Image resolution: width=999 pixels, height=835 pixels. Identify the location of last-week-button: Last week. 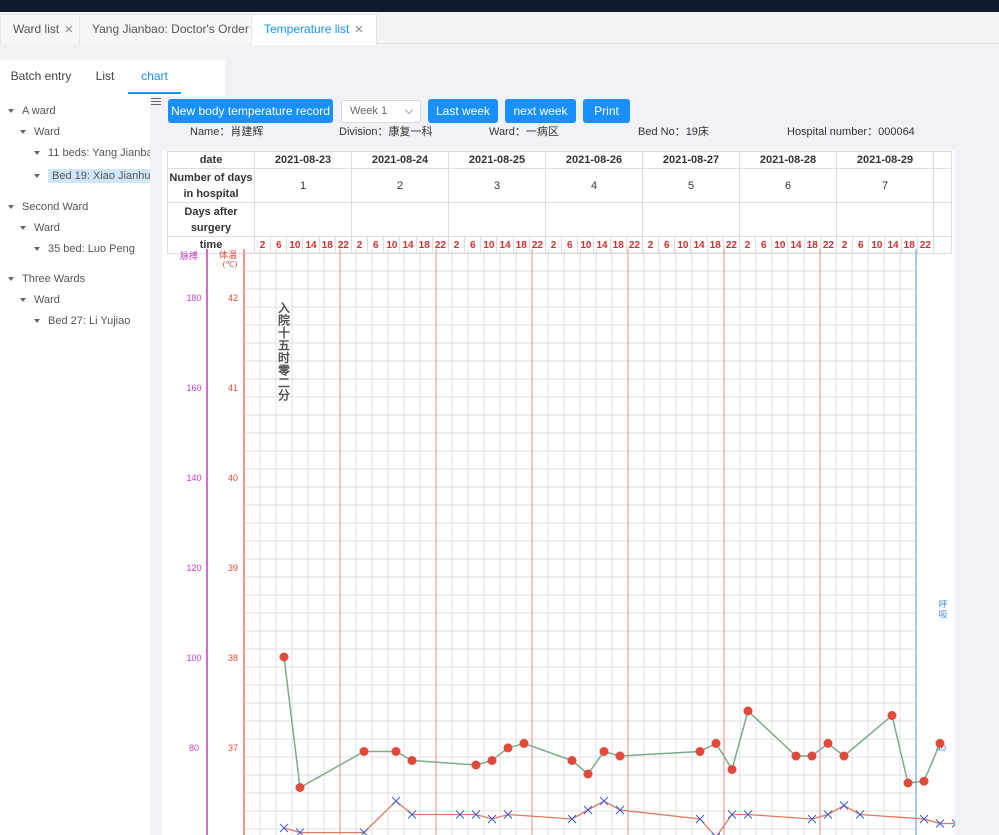
(463, 111).